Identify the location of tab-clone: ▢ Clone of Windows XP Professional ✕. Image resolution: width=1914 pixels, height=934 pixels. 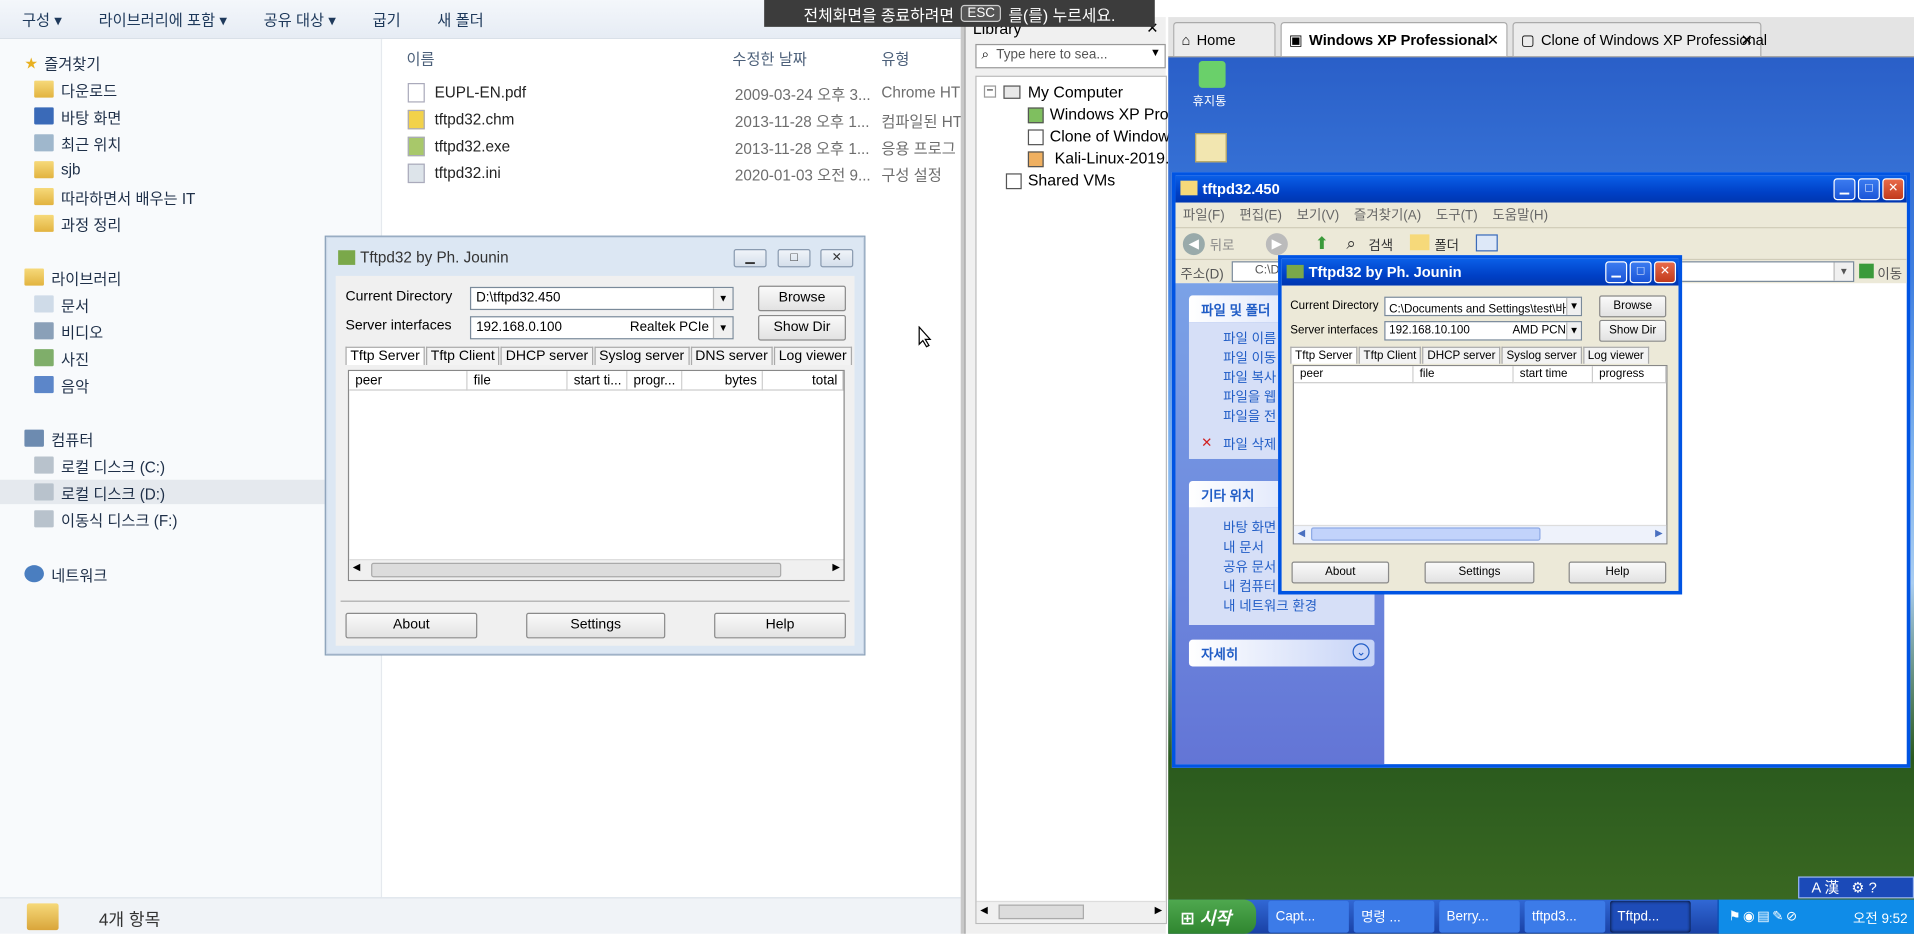
(1639, 39).